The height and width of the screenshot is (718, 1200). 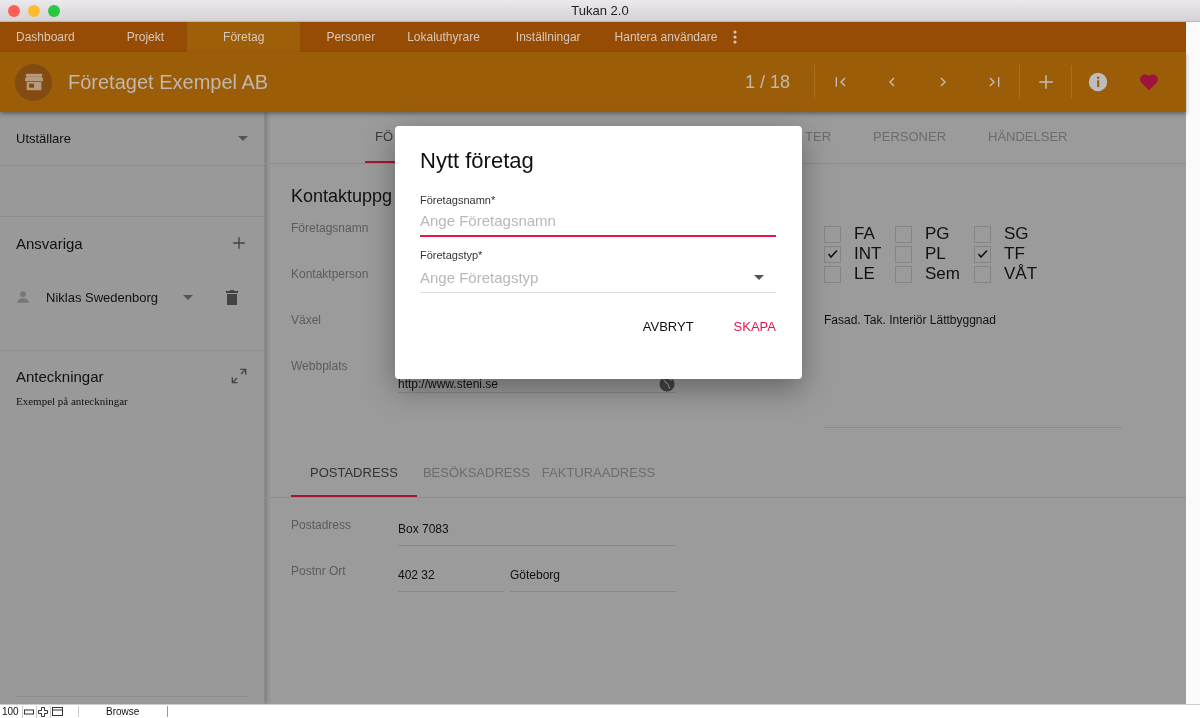 I want to click on field-label: Växel, so click(x=307, y=320).